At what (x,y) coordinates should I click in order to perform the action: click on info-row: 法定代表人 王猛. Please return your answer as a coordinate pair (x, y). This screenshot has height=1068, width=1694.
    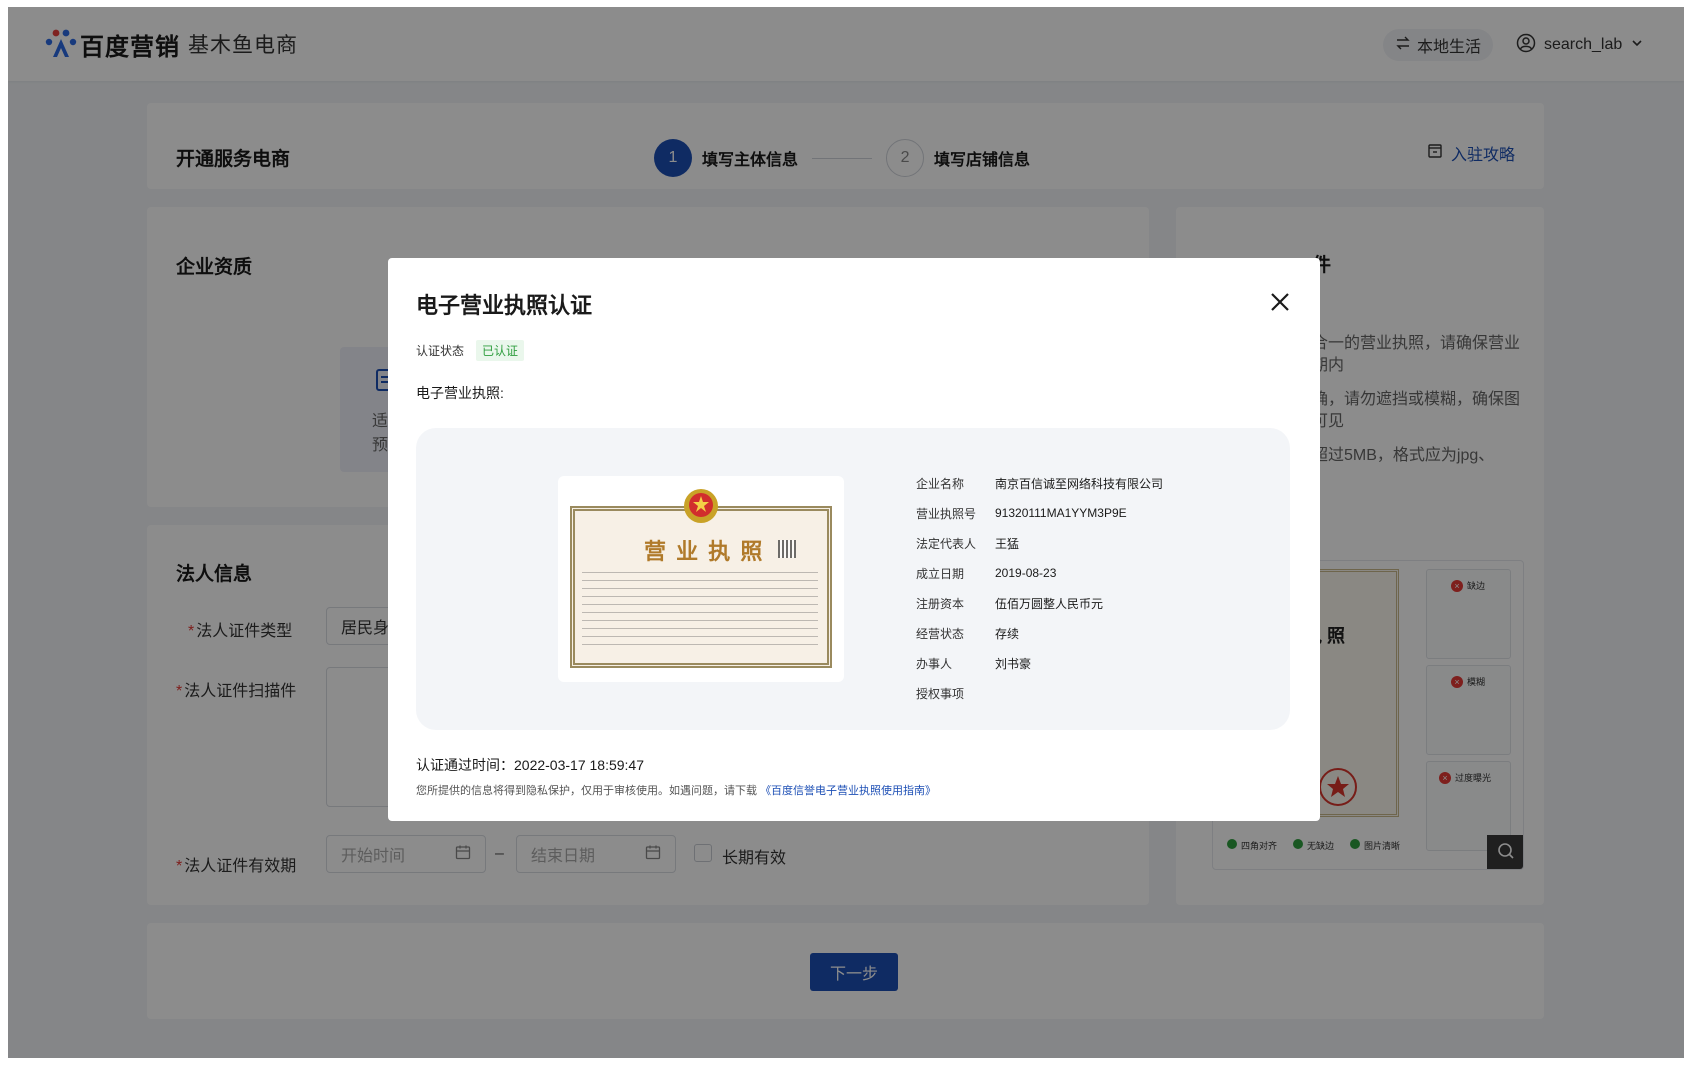
    Looking at the image, I should click on (968, 543).